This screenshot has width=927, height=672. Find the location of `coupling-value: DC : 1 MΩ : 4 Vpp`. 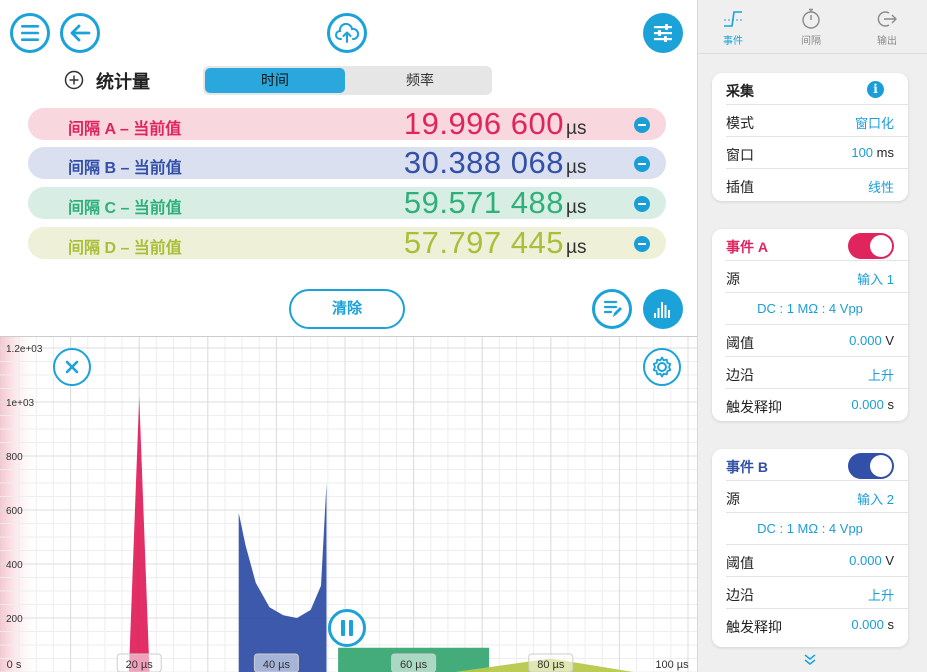

coupling-value: DC : 1 MΩ : 4 Vpp is located at coordinates (810, 528).